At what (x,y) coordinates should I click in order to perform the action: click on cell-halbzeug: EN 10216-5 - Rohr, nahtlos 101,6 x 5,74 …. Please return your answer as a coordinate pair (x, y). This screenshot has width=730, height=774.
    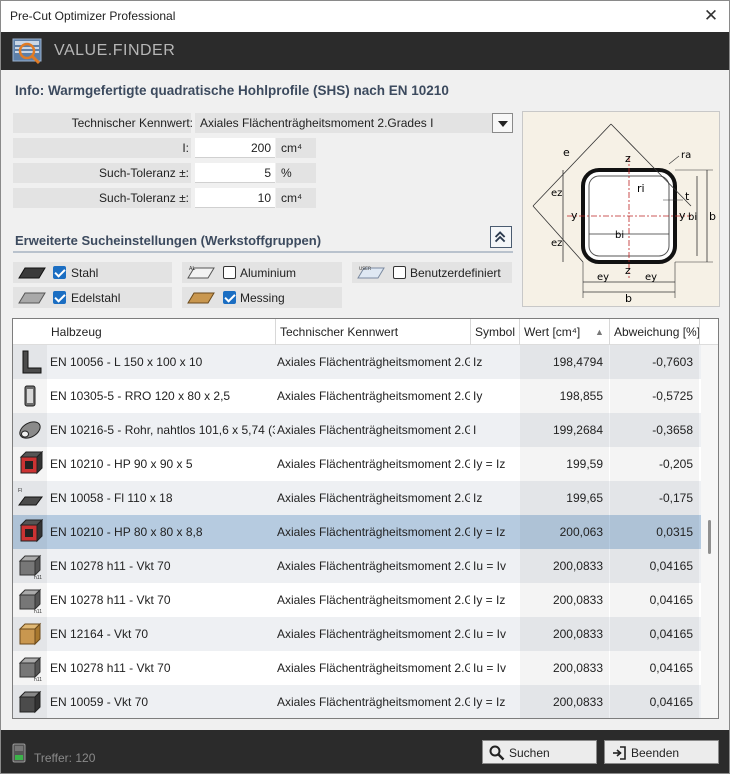
    Looking at the image, I should click on (162, 430).